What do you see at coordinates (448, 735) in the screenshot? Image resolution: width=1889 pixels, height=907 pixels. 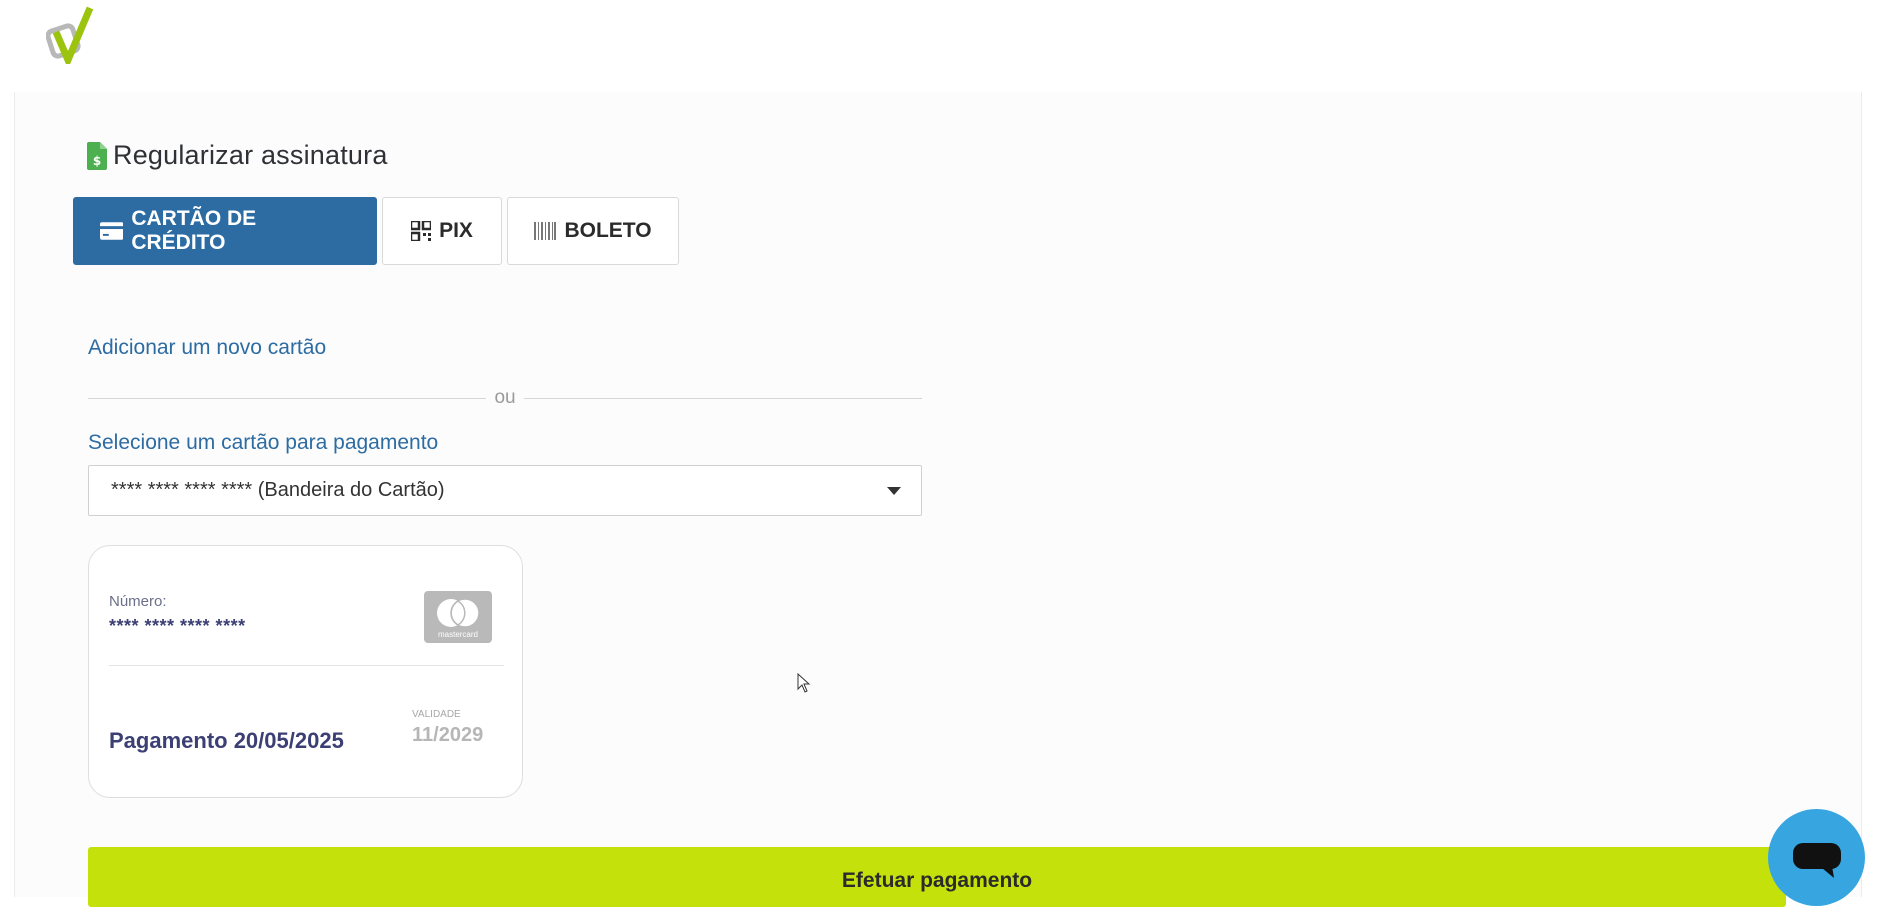 I see `card-validity-value: 11/2029` at bounding box center [448, 735].